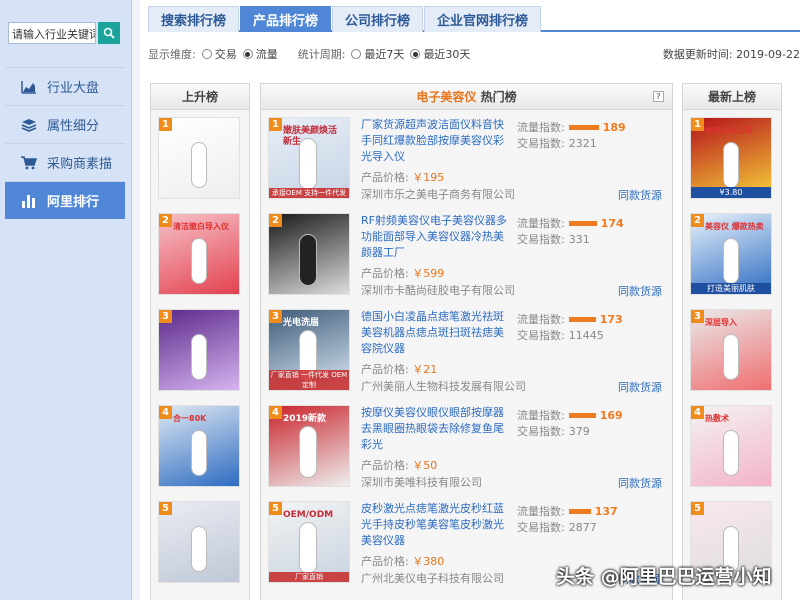 The image size is (800, 600). Describe the element at coordinates (612, 223) in the screenshot. I see `traffic-value: 174` at that location.